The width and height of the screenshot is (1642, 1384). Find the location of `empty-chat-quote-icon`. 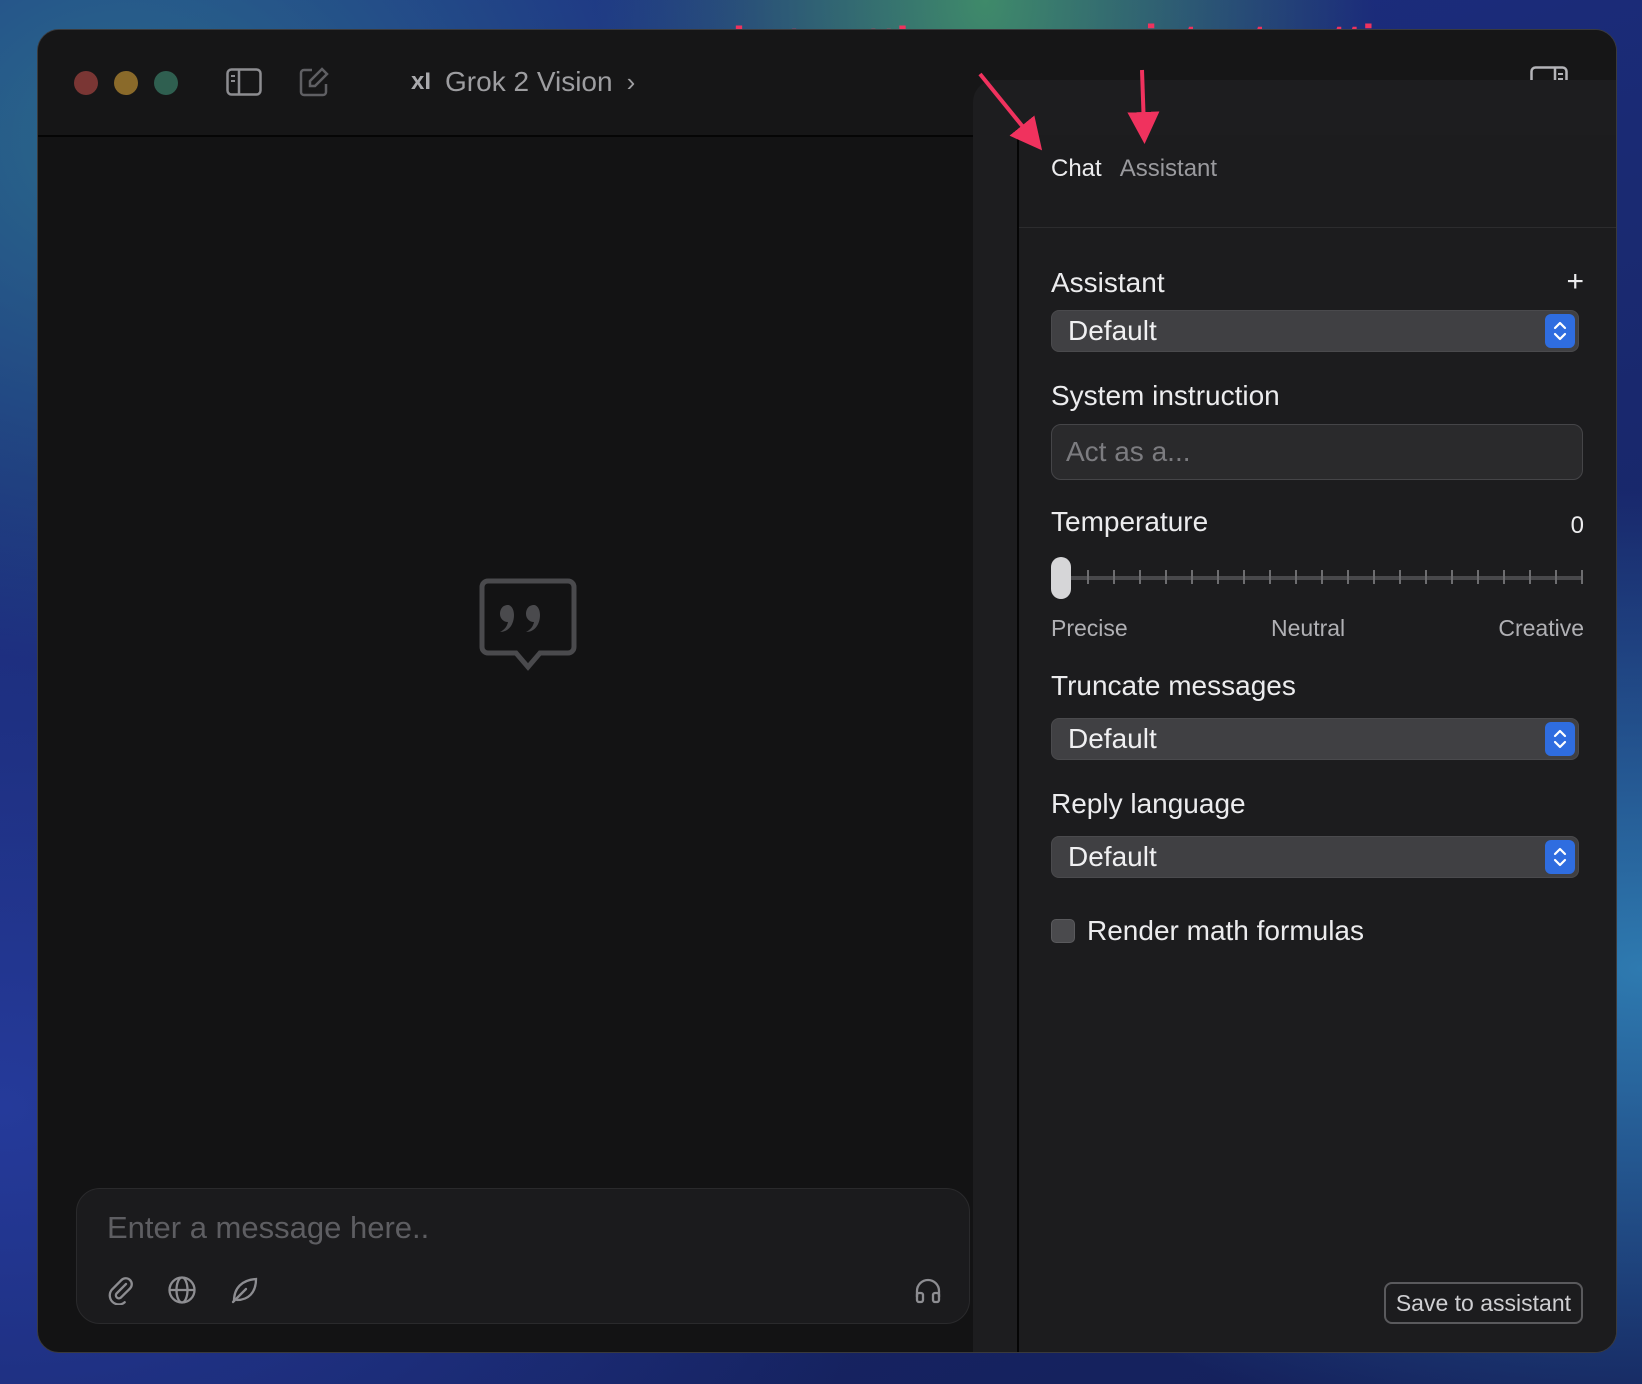

empty-chat-quote-icon is located at coordinates (528, 625).